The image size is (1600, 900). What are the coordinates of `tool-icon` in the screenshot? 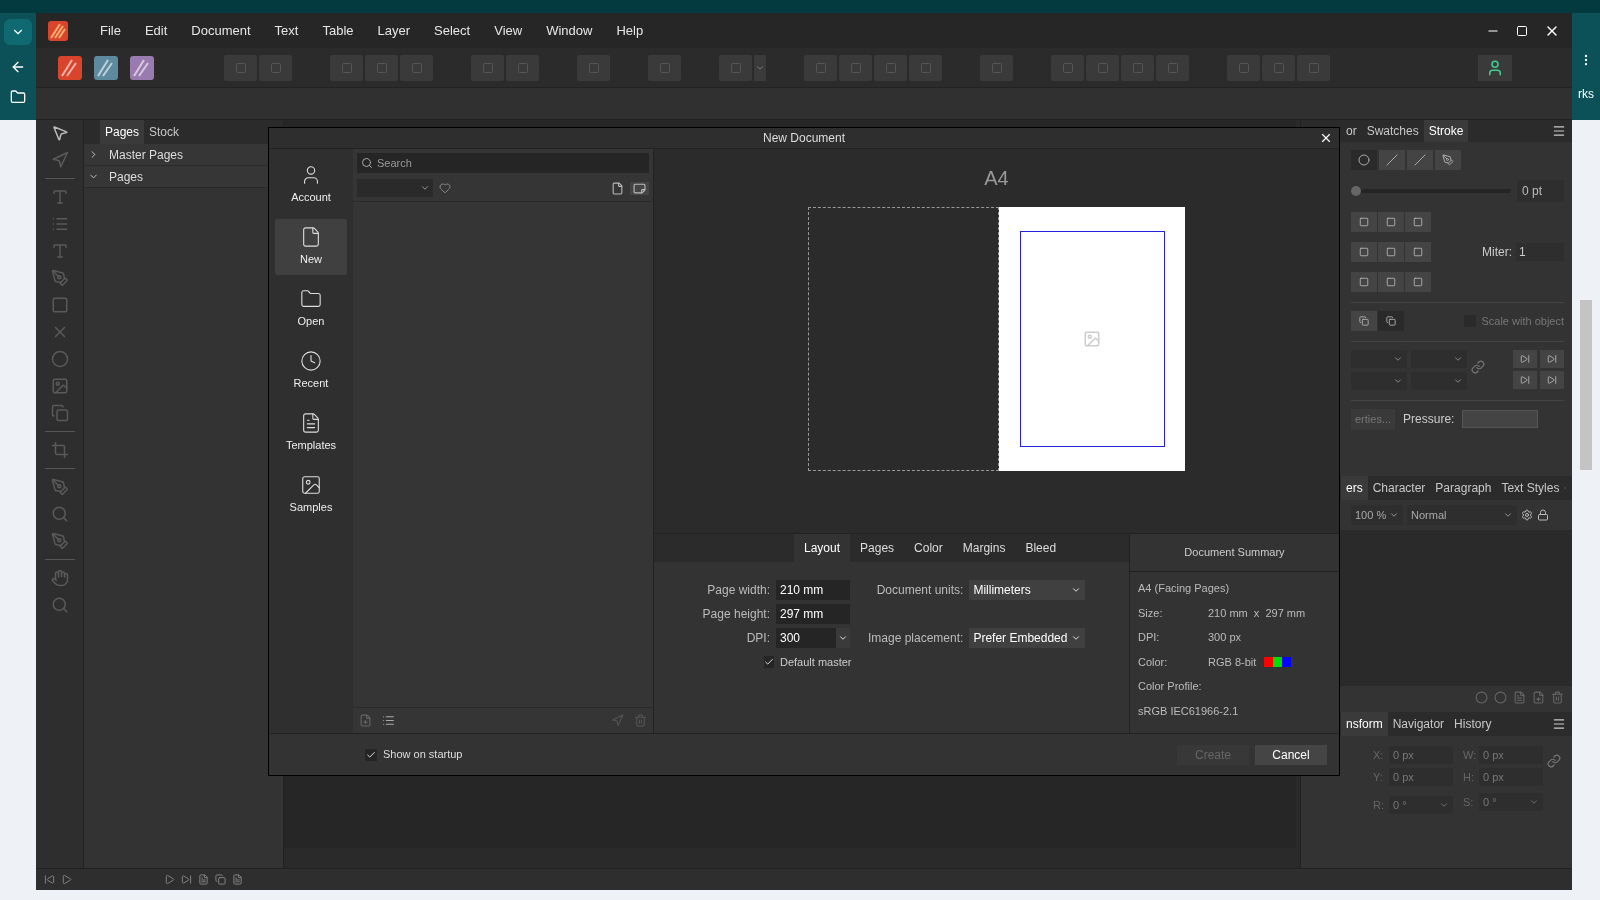 It's located at (59, 133).